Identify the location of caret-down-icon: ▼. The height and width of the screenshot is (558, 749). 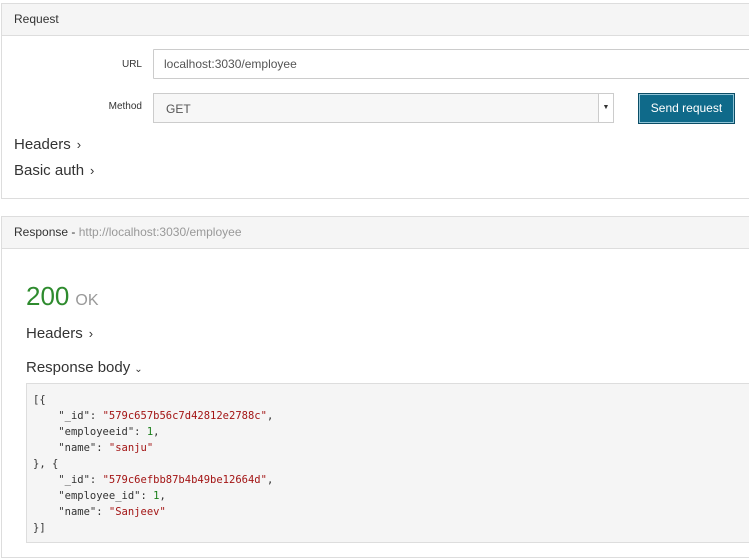
(605, 108).